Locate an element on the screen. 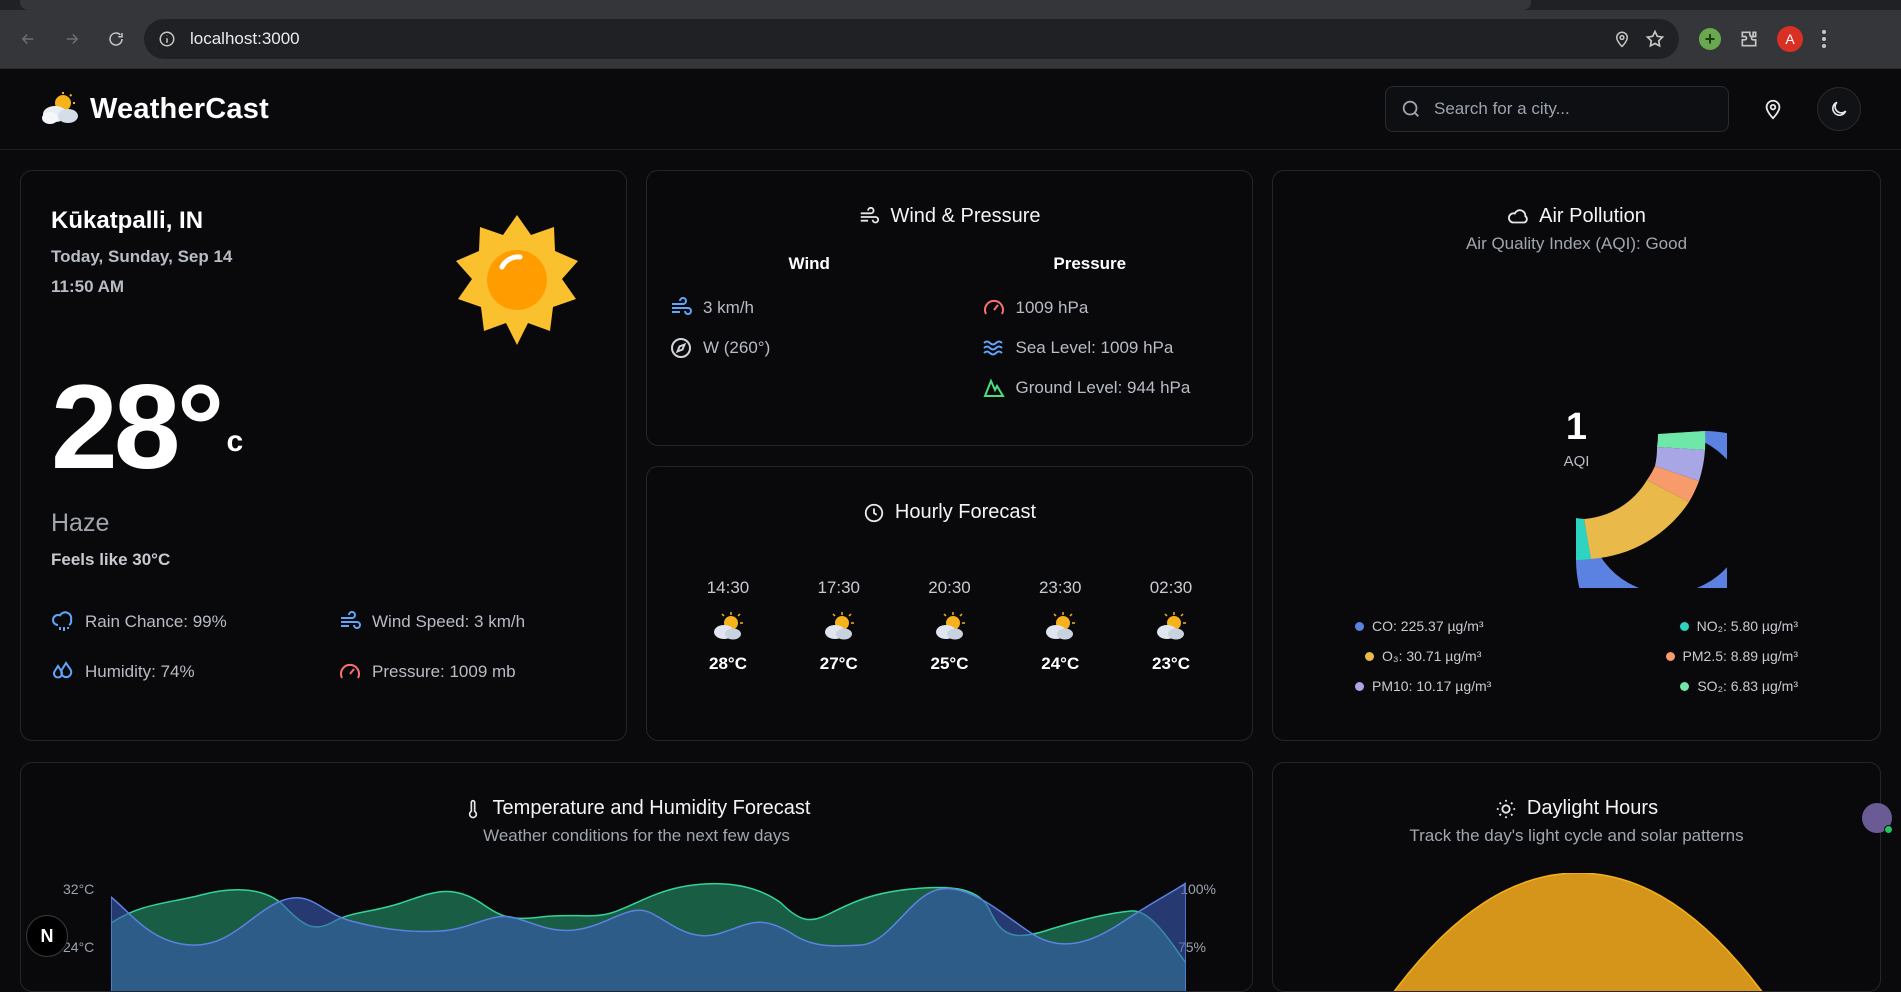  compass-icon is located at coordinates (681, 348).